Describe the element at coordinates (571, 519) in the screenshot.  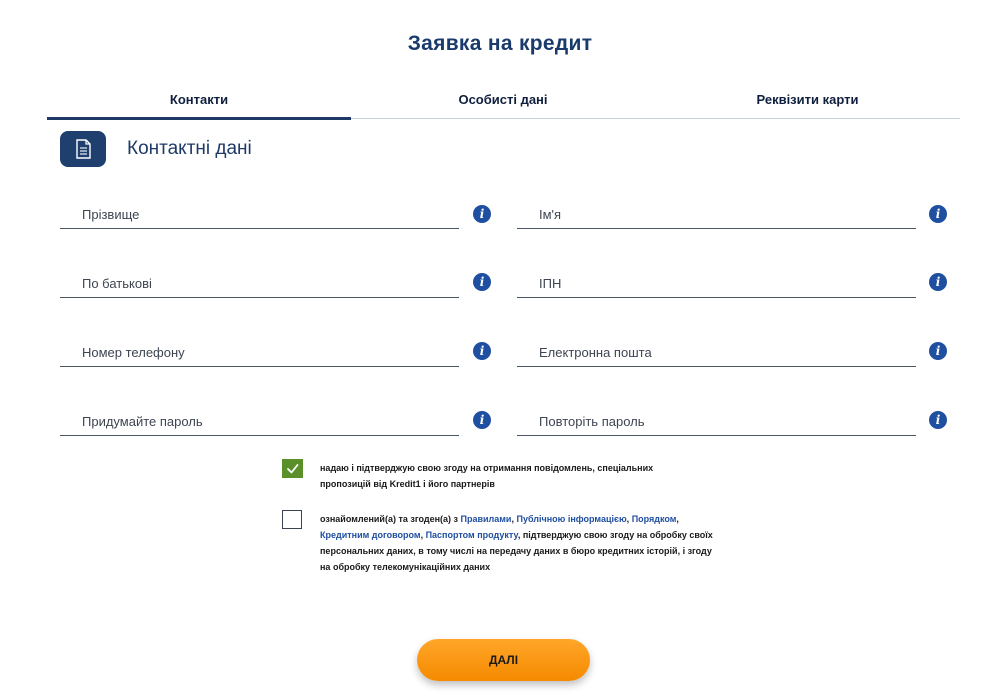
I see `public-info-link: Публічною інформацією` at that location.